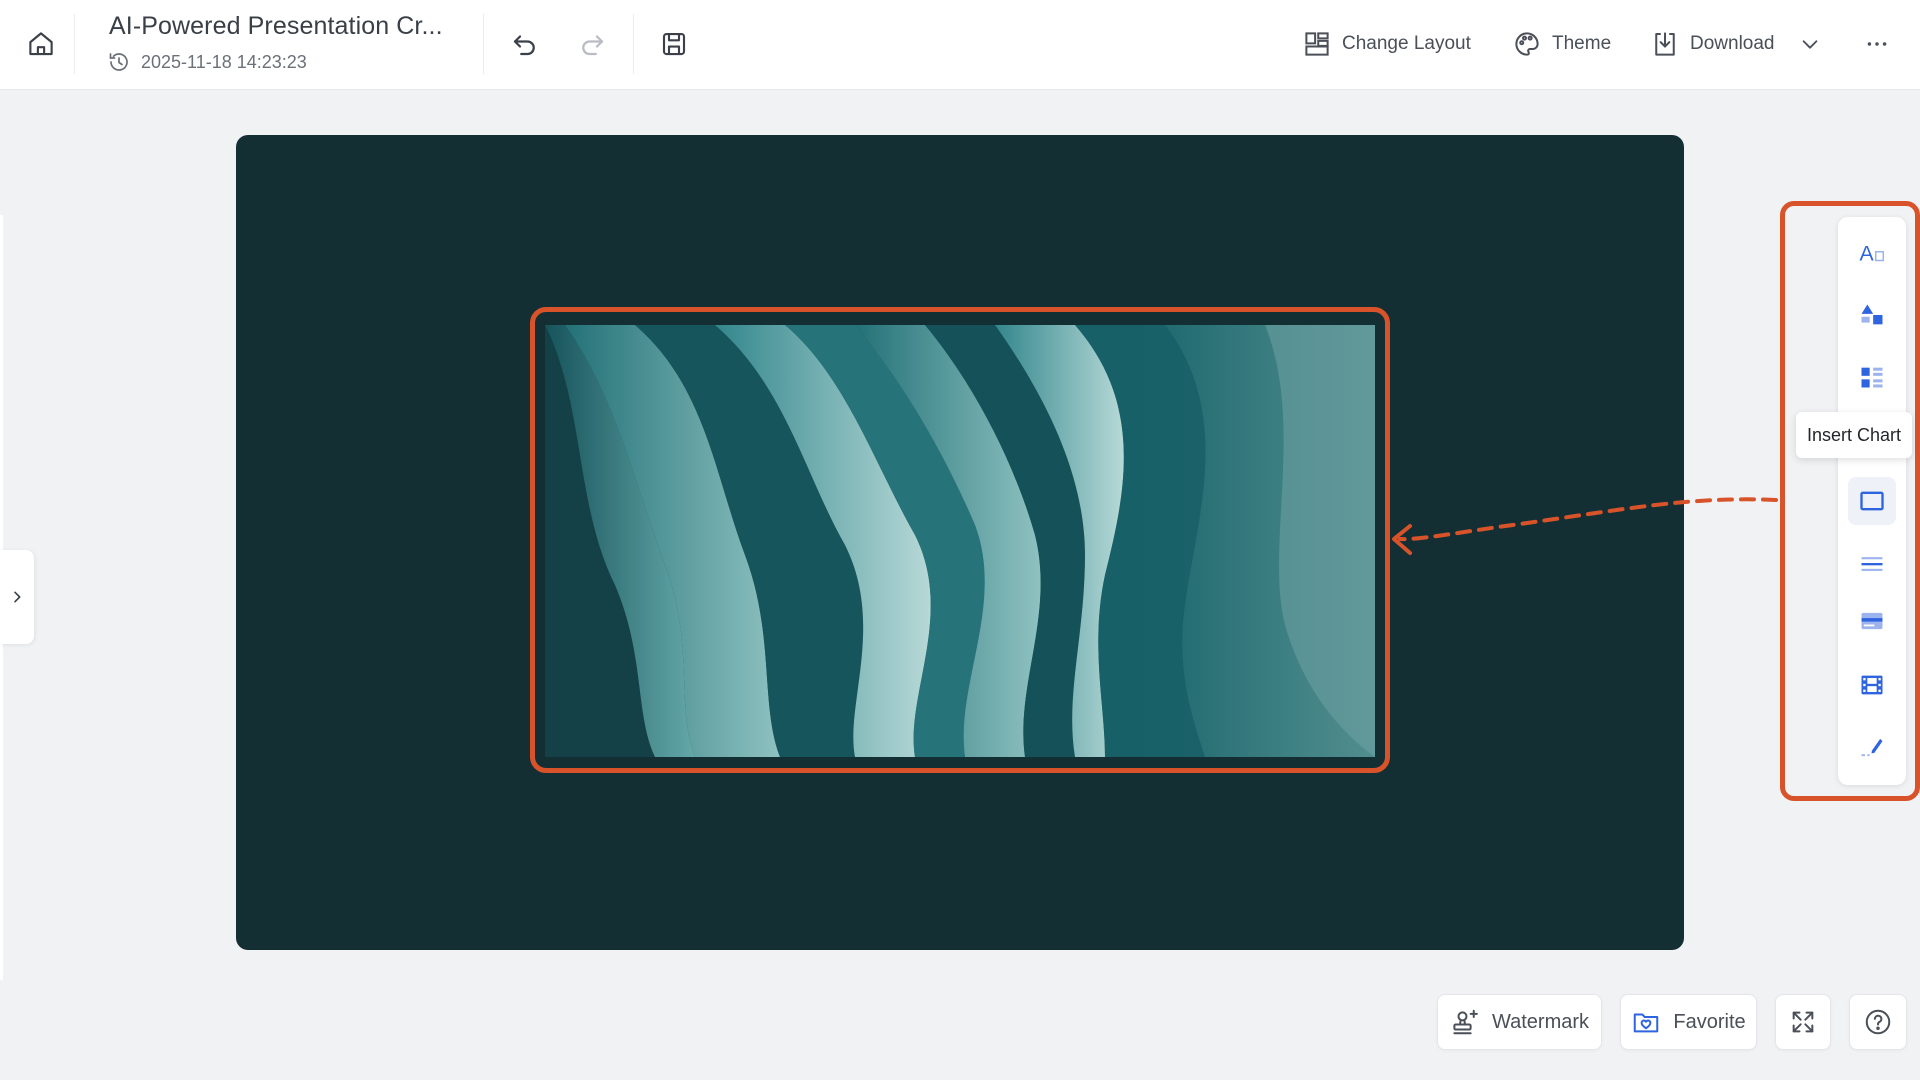 This screenshot has height=1080, width=1920. I want to click on undo-icon, so click(524, 45).